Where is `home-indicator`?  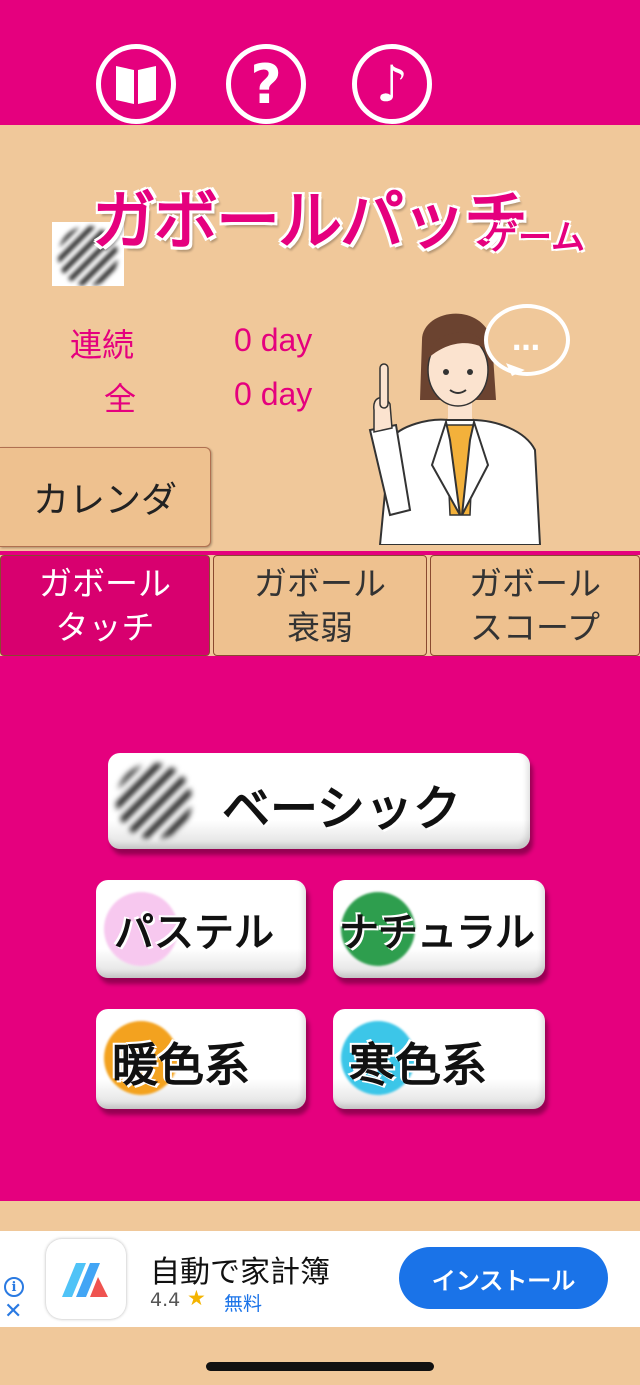
home-indicator is located at coordinates (320, 1366).